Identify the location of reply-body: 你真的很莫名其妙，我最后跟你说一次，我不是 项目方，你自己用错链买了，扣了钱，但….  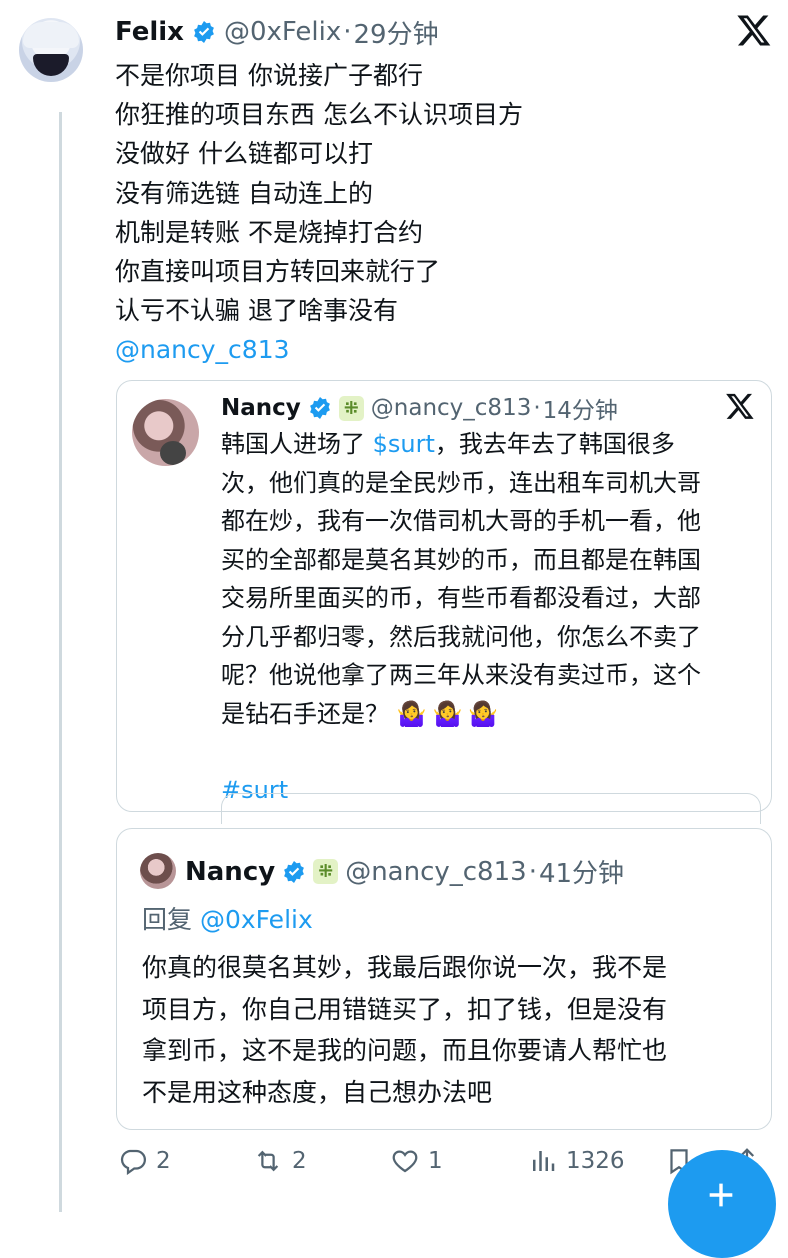
(404, 1030).